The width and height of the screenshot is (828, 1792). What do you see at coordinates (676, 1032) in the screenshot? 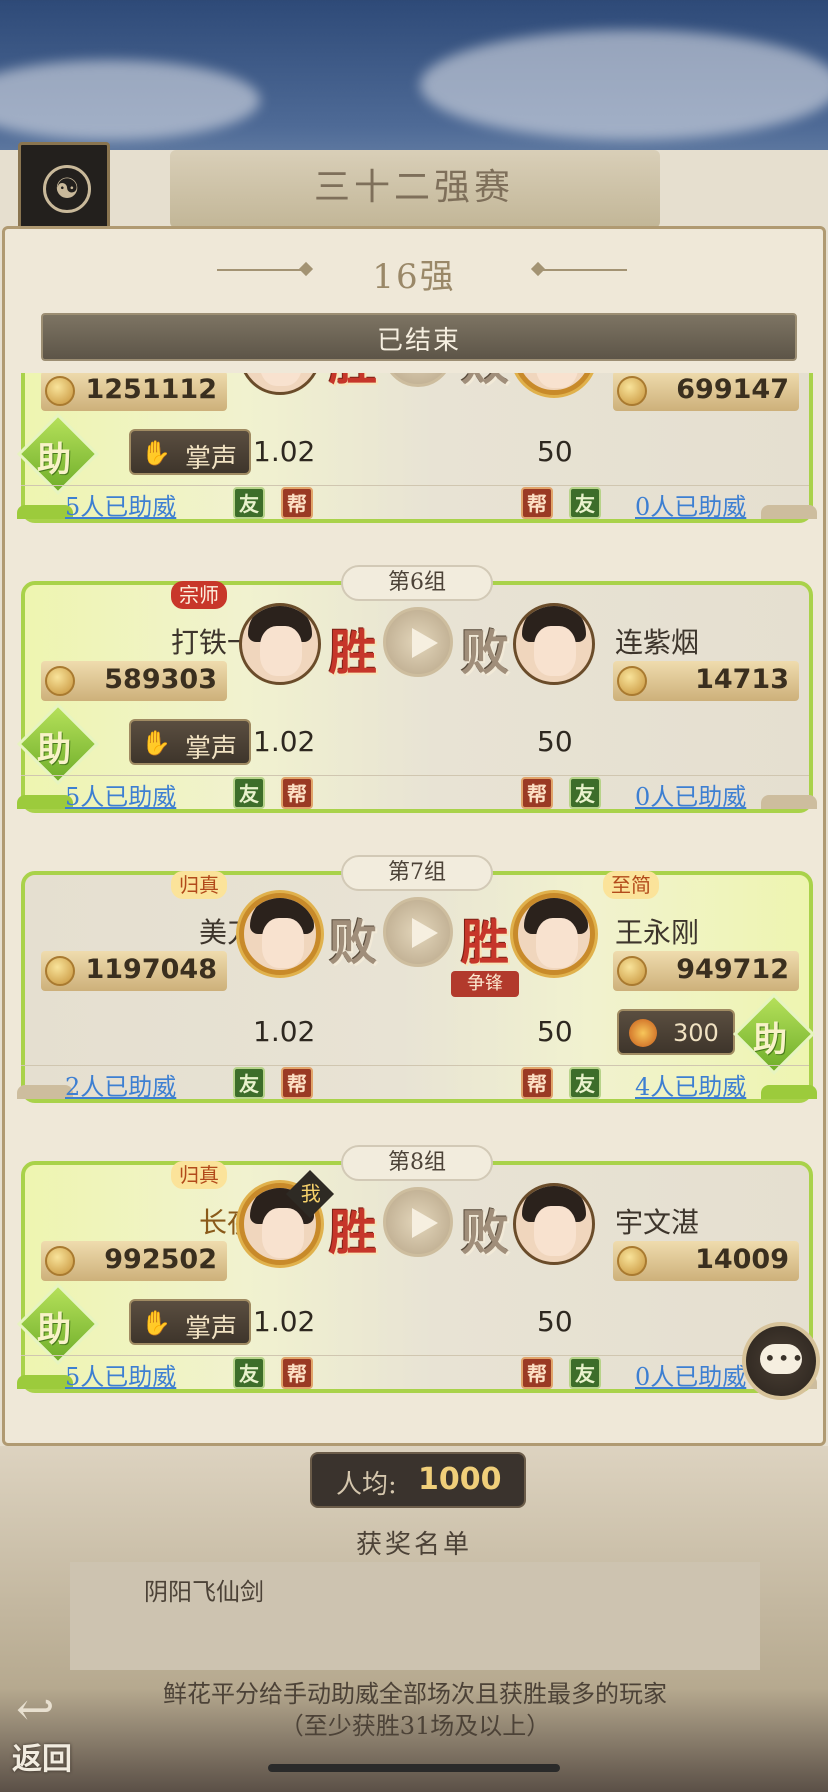
I see `flower-gift-button: 300` at bounding box center [676, 1032].